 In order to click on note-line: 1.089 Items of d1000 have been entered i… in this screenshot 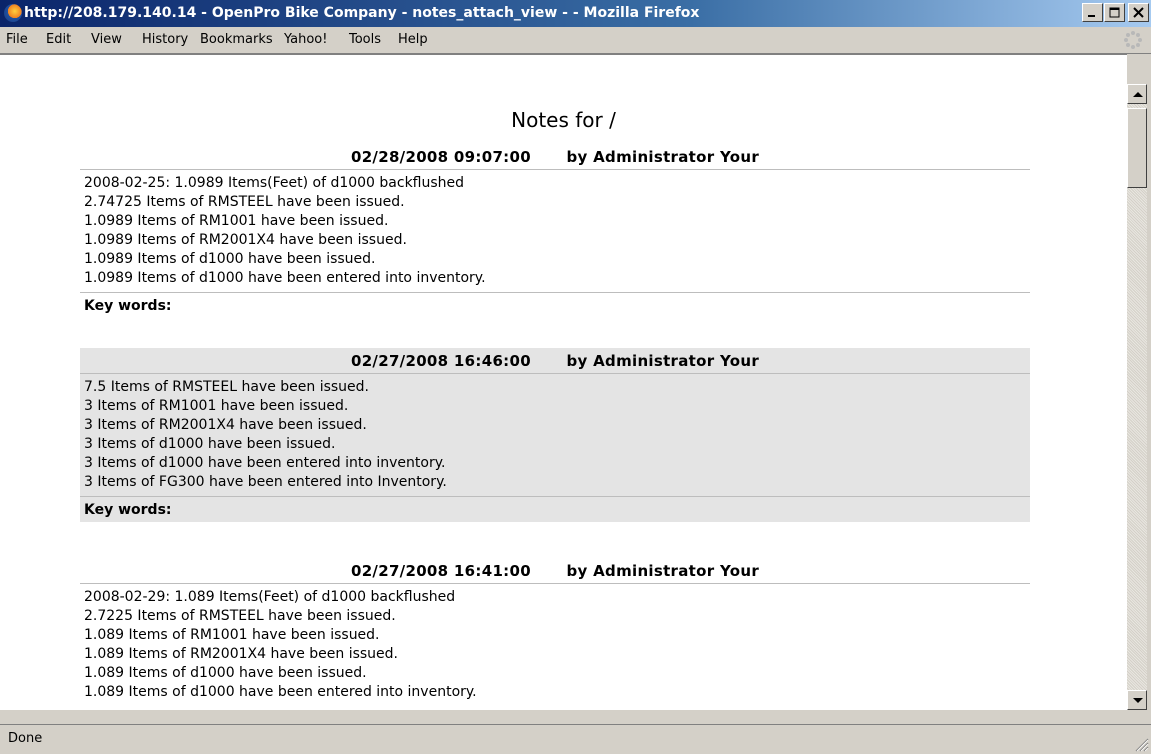, I will do `click(280, 692)`.